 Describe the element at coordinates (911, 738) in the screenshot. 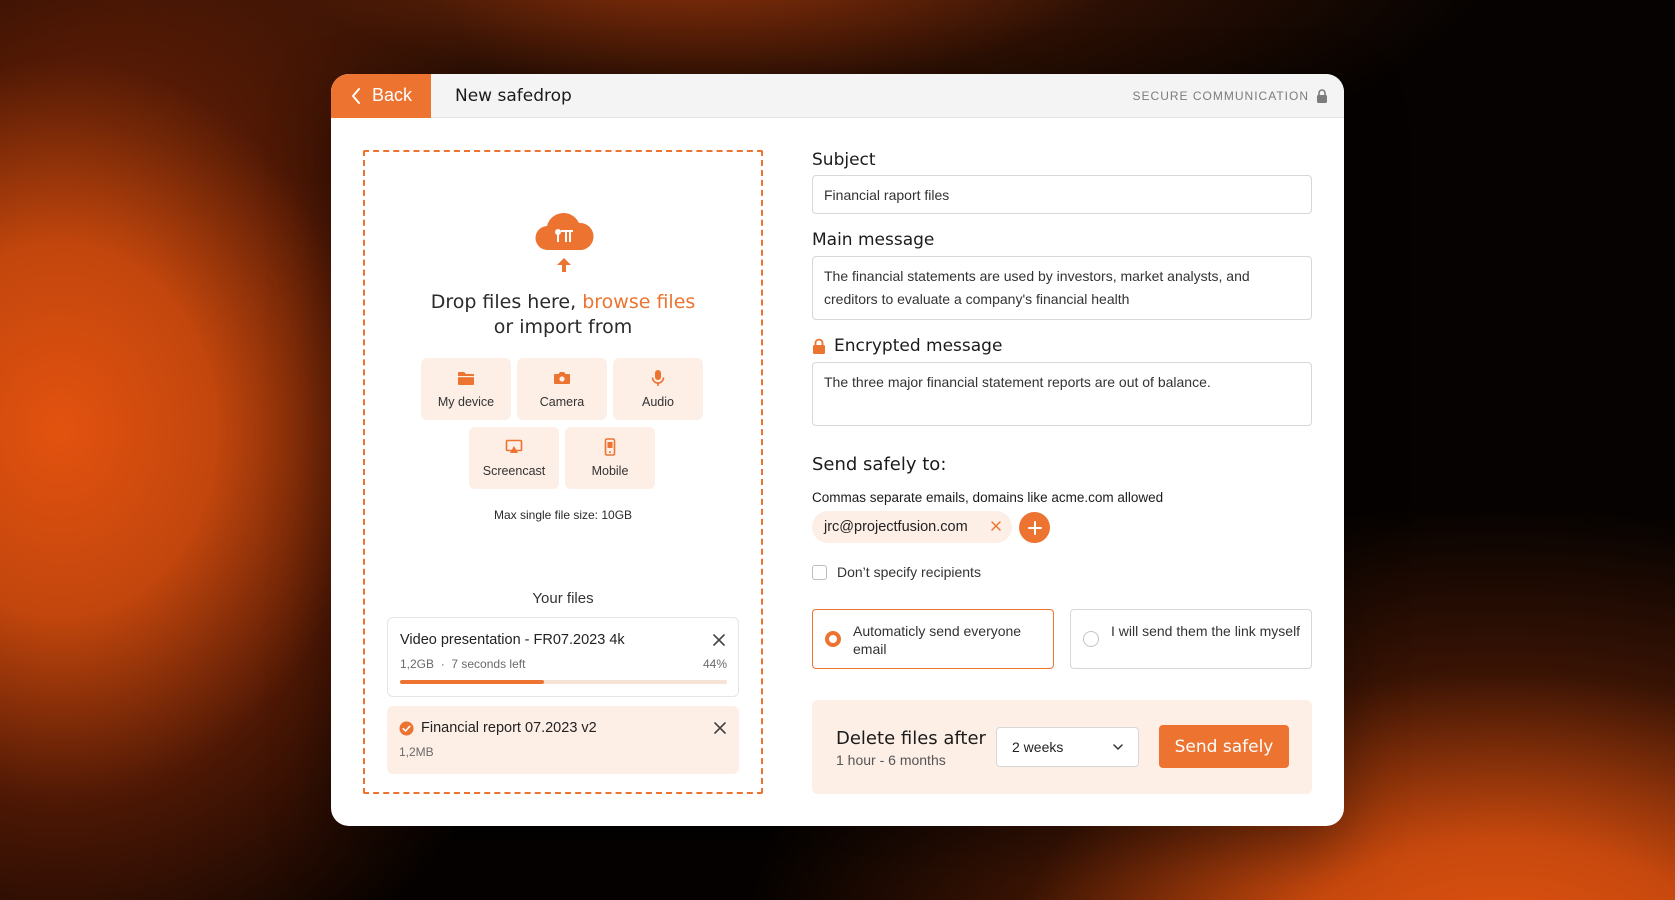

I see `delete-files-title: Delete files after` at that location.